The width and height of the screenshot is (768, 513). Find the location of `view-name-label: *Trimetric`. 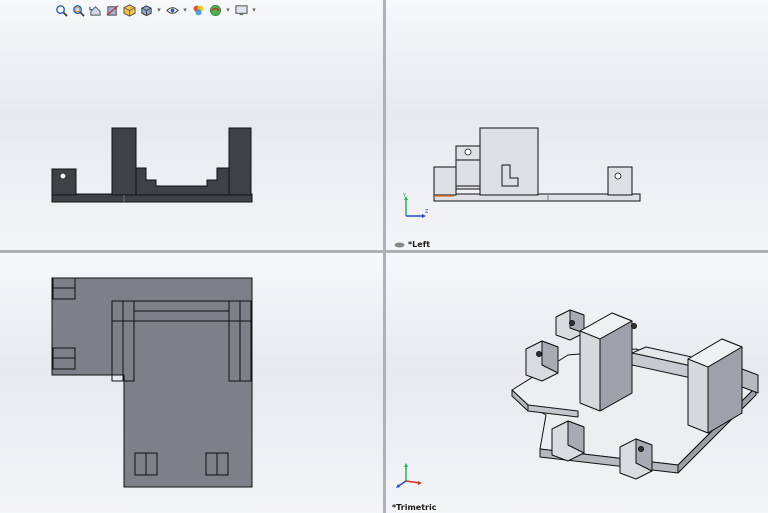

view-name-label: *Trimetric is located at coordinates (414, 507).